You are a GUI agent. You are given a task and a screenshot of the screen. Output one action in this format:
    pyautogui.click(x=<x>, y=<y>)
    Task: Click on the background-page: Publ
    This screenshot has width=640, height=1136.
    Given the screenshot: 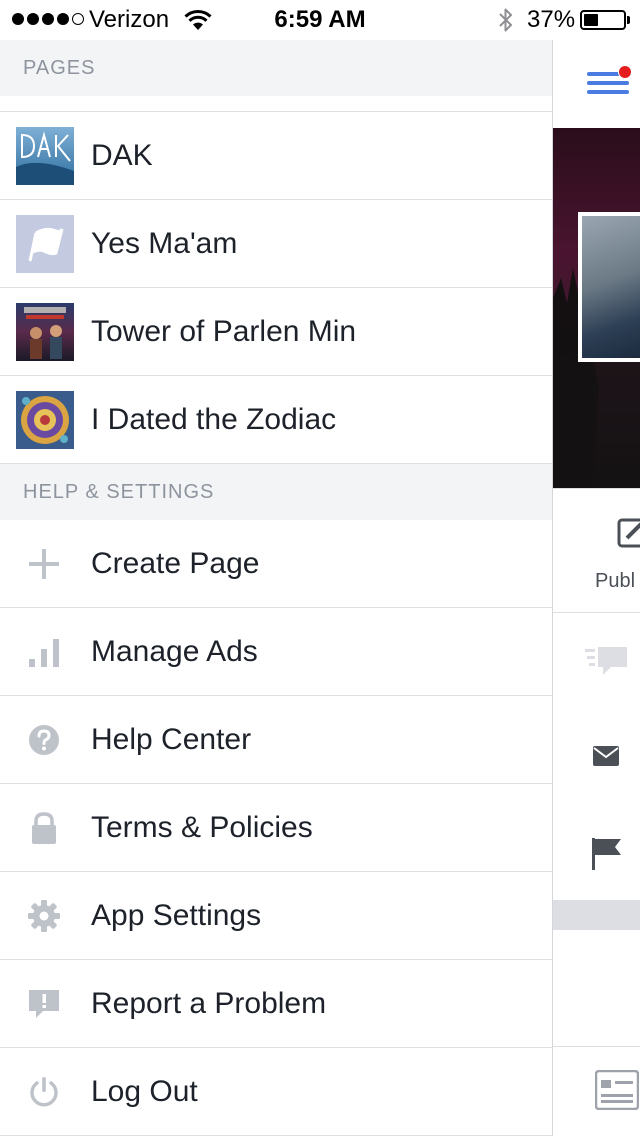 What is the action you would take?
    pyautogui.click(x=596, y=588)
    